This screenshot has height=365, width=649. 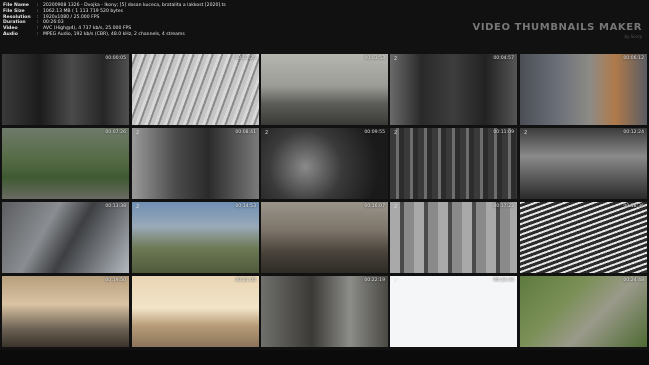 I want to click on thumbnail-10: 2 00:12:24, so click(x=583, y=163).